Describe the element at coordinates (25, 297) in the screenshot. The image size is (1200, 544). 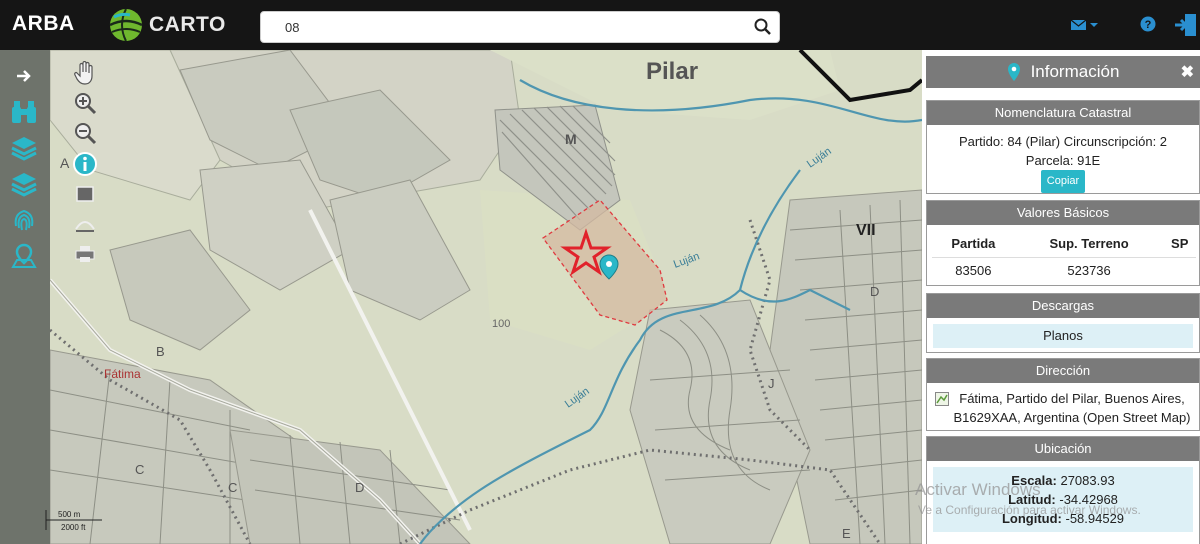
I see `left-toolbar` at that location.